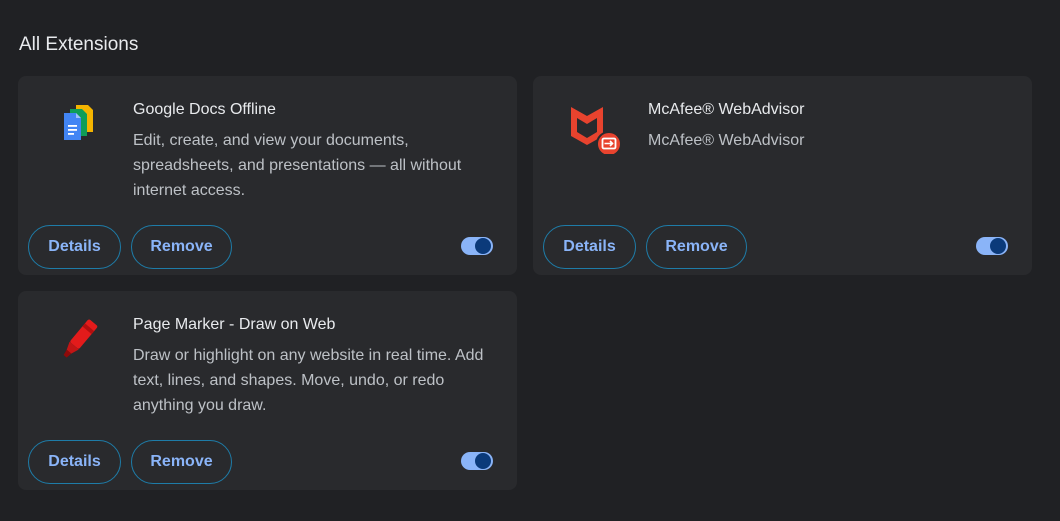  What do you see at coordinates (726, 140) in the screenshot?
I see `extension-description: McAfee® WebAdvisor` at bounding box center [726, 140].